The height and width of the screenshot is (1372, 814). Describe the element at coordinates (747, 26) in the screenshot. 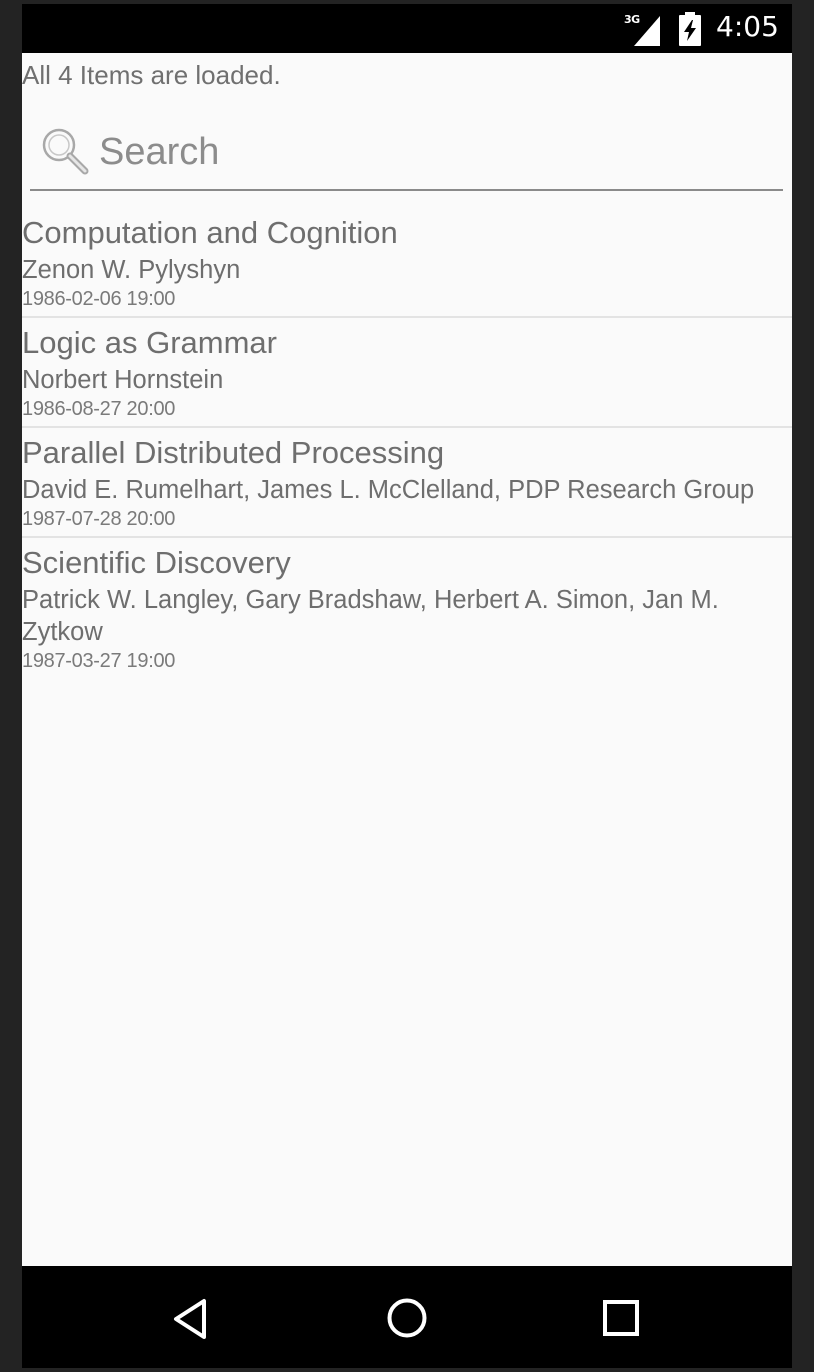

I see `clock: 4:05` at that location.